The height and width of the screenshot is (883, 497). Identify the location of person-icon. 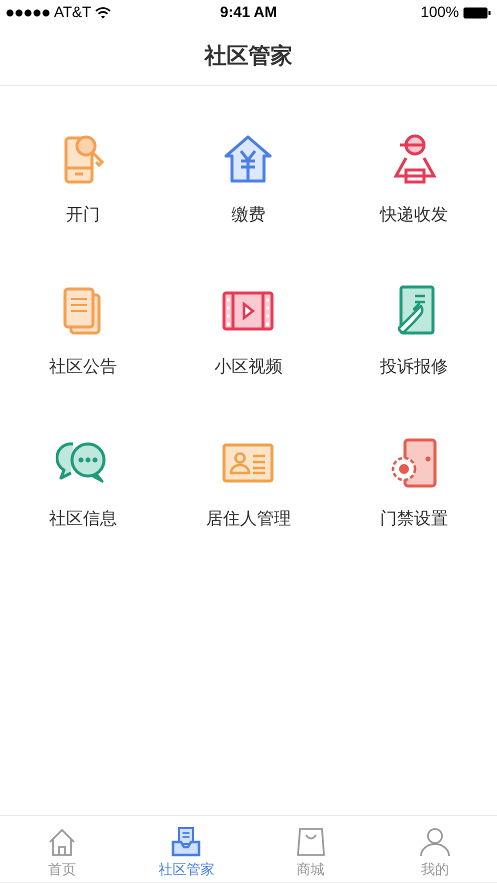
(434, 842).